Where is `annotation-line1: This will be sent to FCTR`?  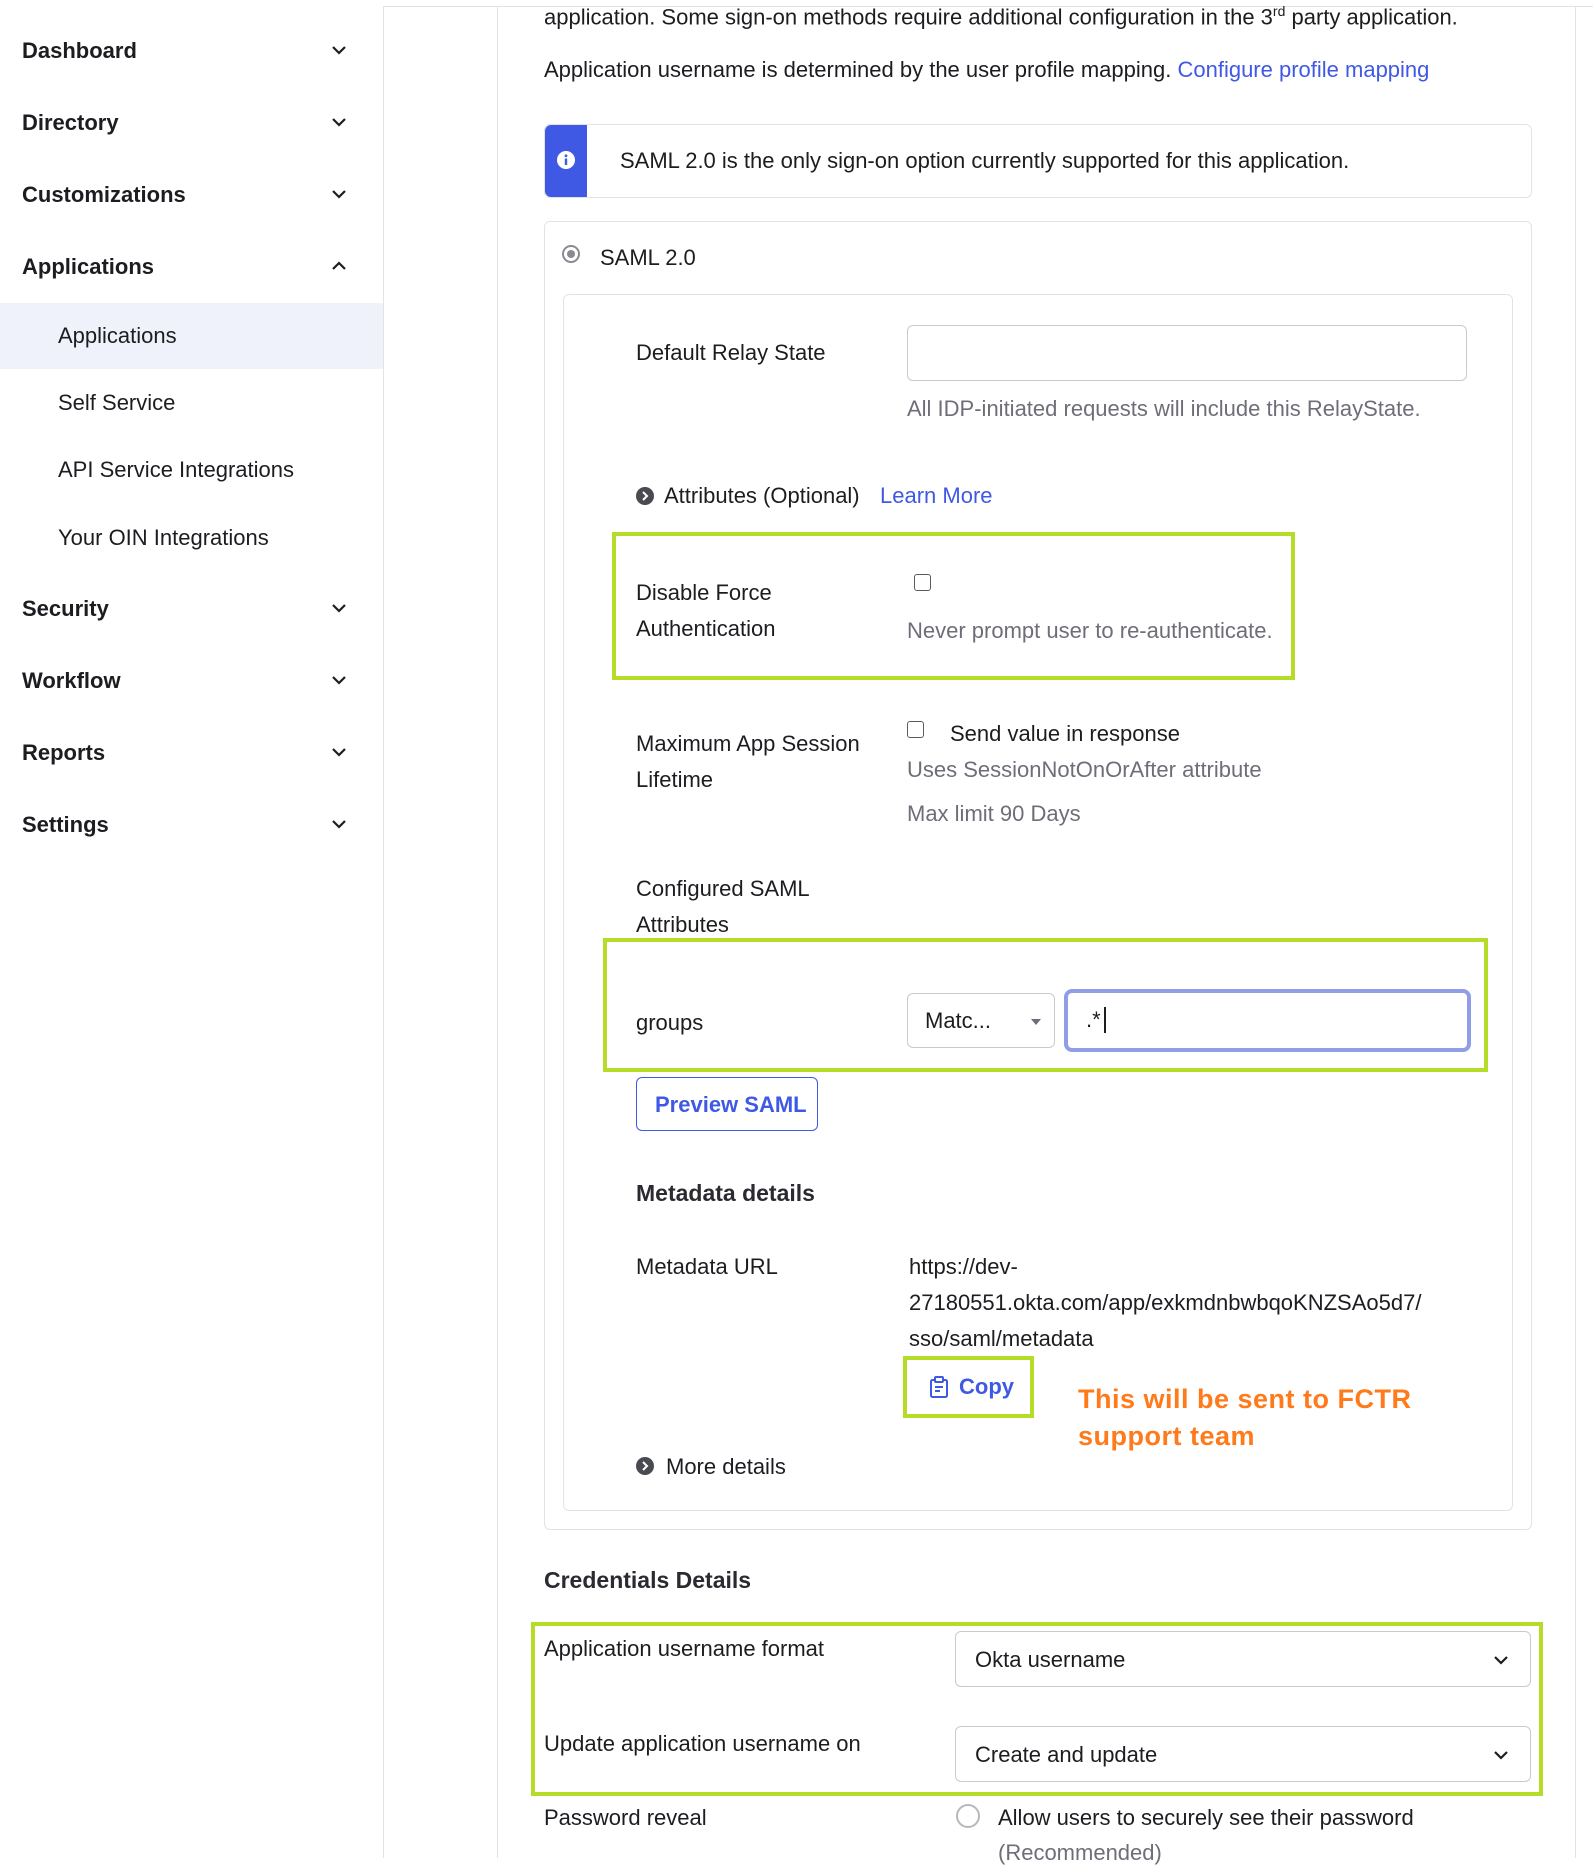
annotation-line1: This will be sent to FCTR is located at coordinates (1245, 1399).